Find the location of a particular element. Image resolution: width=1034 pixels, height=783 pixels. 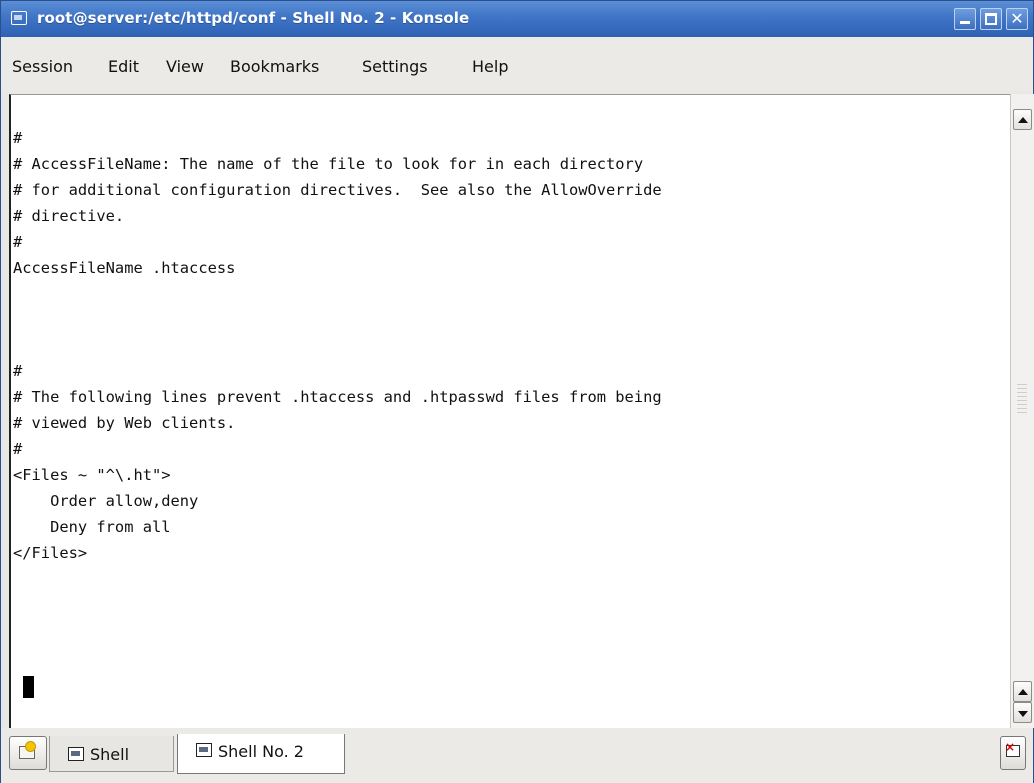

vertical-scrollbar is located at coordinates (1022, 411).